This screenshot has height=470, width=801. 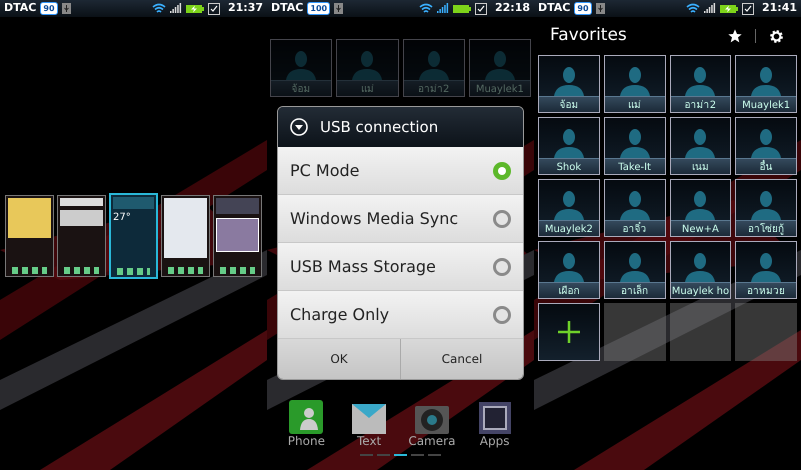 I want to click on dialog-button: OK, so click(x=339, y=359).